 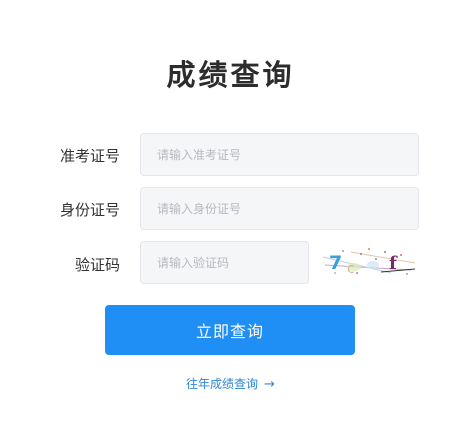 I want to click on page-title: 成绩查询, so click(x=230, y=75).